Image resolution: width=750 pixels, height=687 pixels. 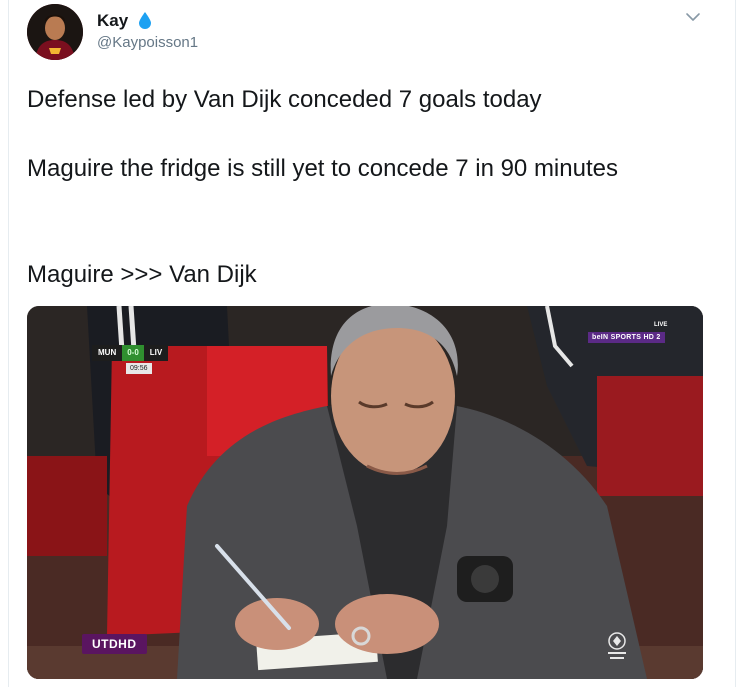 I want to click on home-team: MUN, so click(x=107, y=353).